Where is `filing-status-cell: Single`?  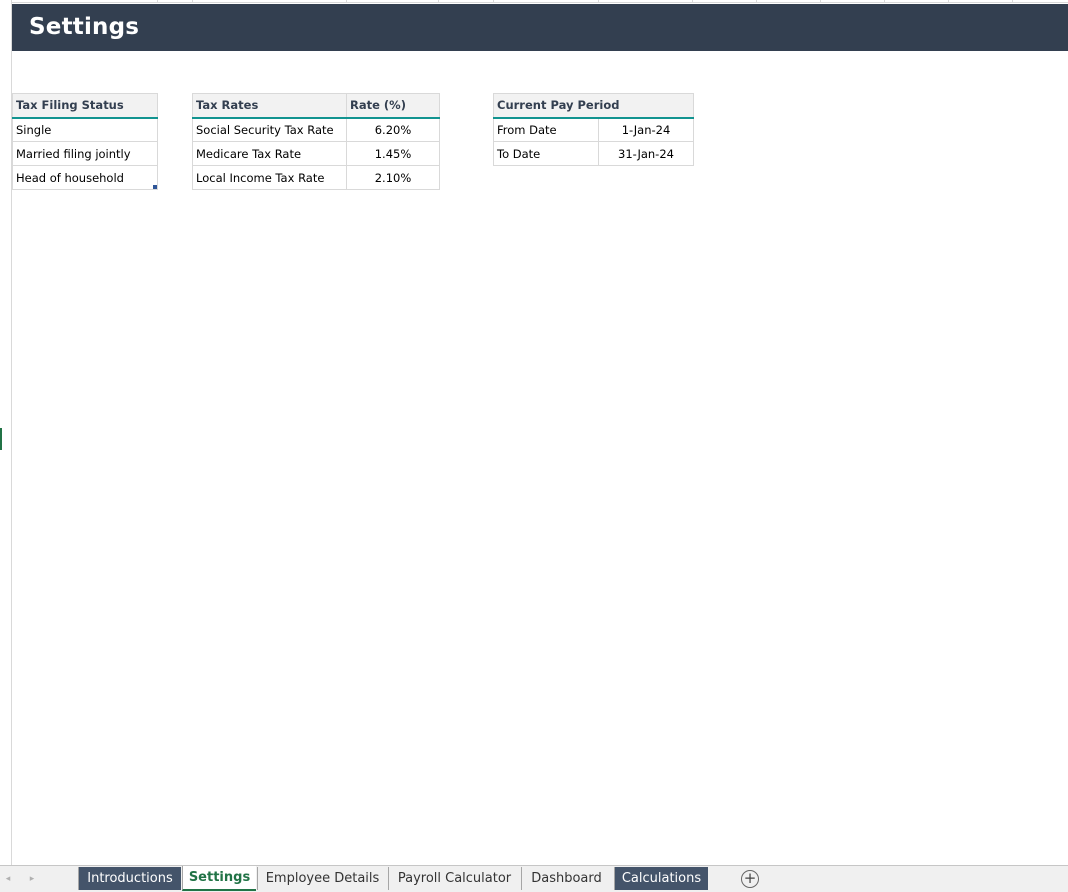 filing-status-cell: Single is located at coordinates (85, 129).